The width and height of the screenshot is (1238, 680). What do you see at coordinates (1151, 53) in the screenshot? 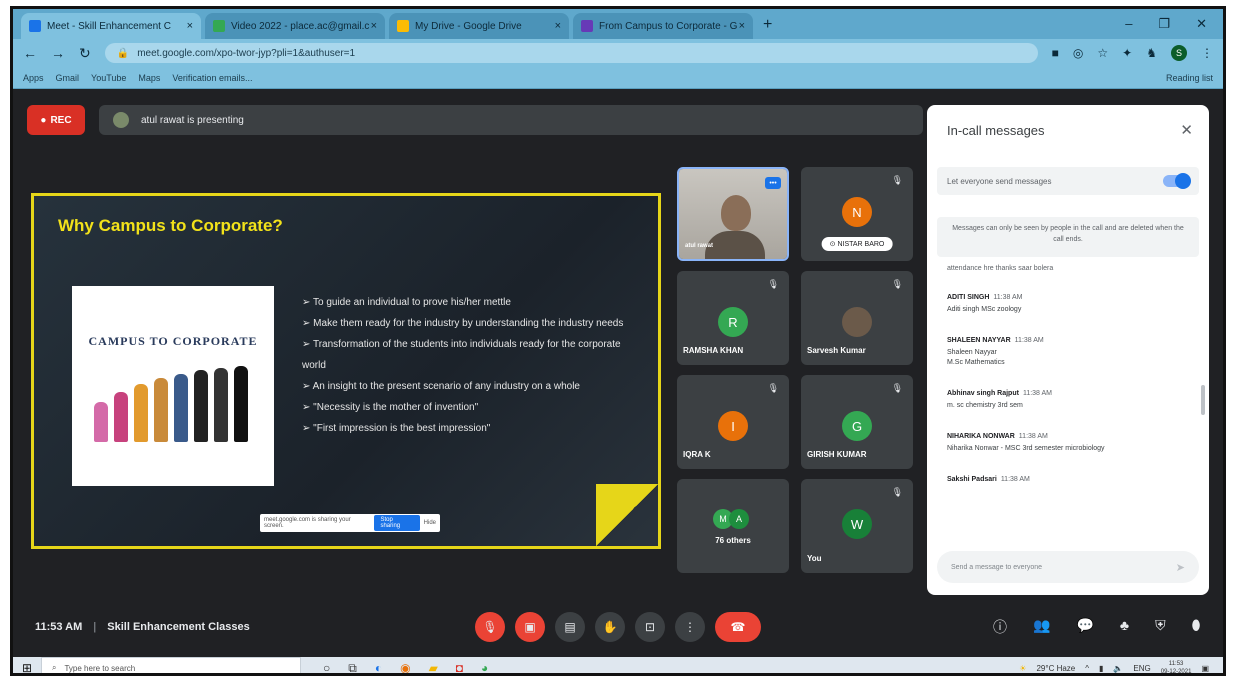
I see `puzzle-icon: ♞` at bounding box center [1151, 53].